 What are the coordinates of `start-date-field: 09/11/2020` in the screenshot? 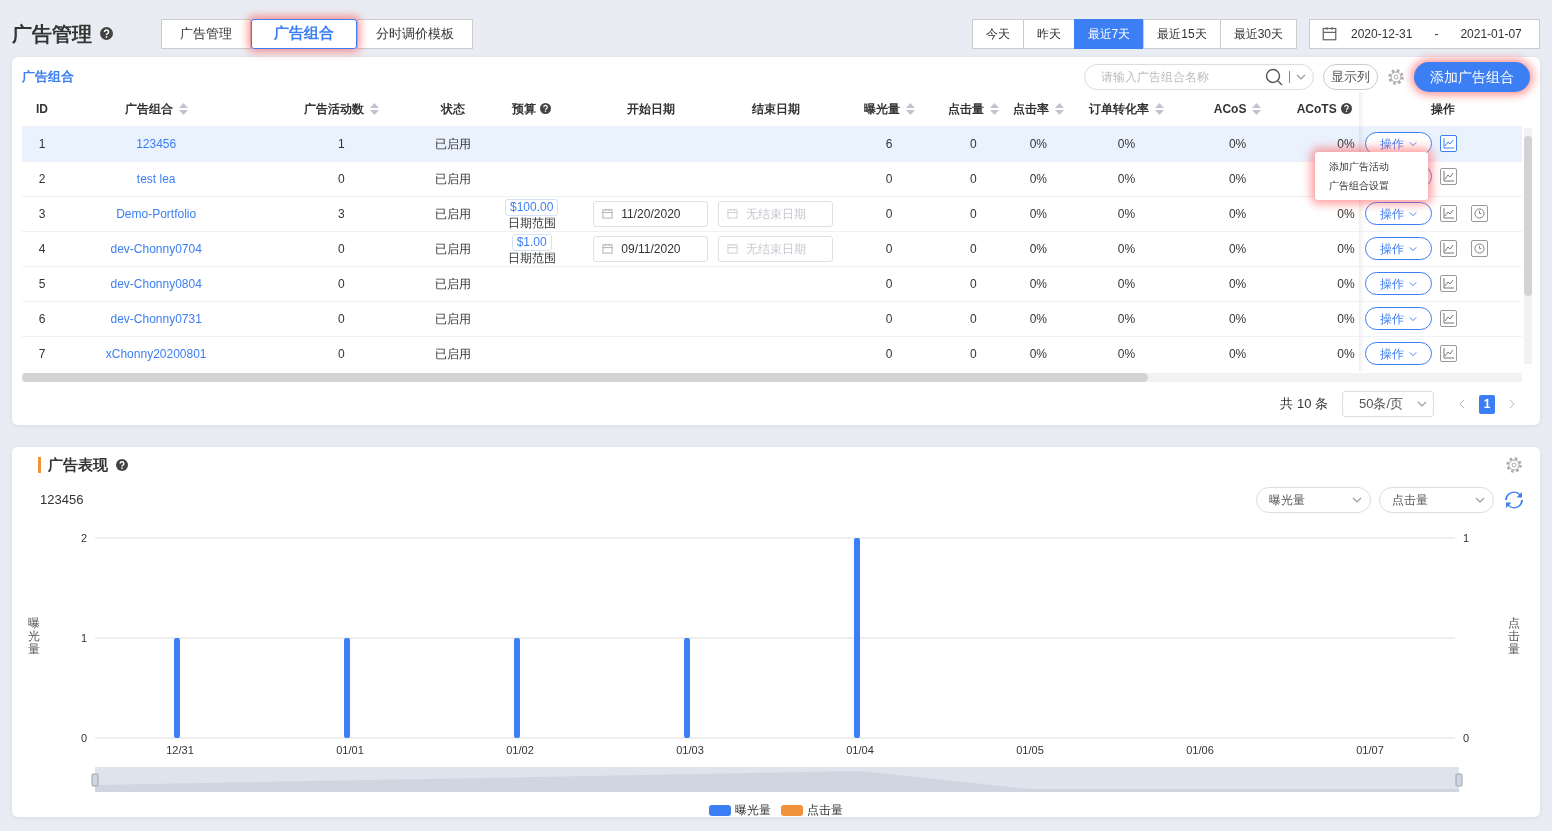 It's located at (651, 248).